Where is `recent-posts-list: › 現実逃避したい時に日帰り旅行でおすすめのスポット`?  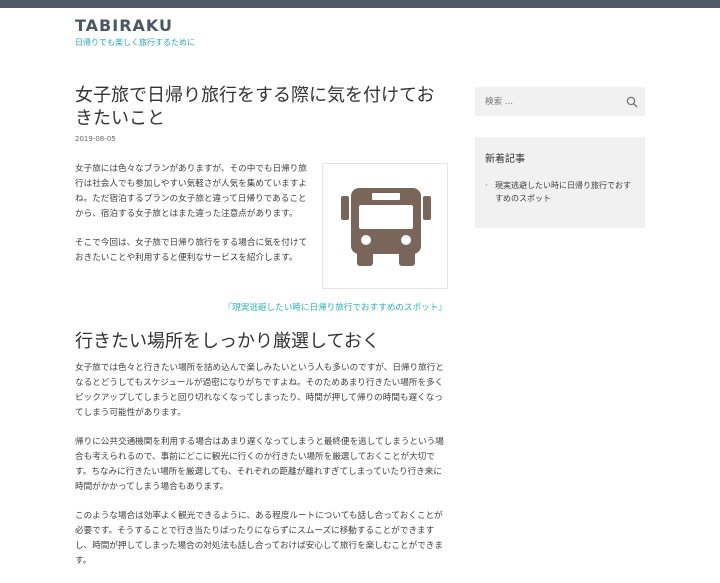 recent-posts-list: › 現実逃避したい時に日帰り旅行でおすすめのスポット is located at coordinates (560, 192).